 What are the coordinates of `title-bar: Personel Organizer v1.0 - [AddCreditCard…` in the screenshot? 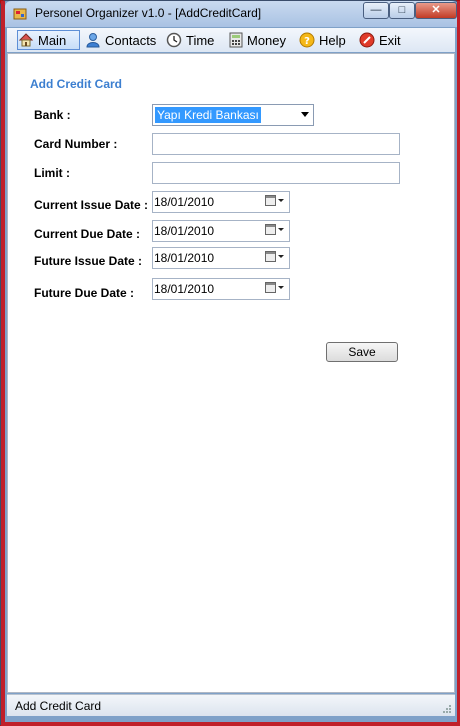 It's located at (231, 14).